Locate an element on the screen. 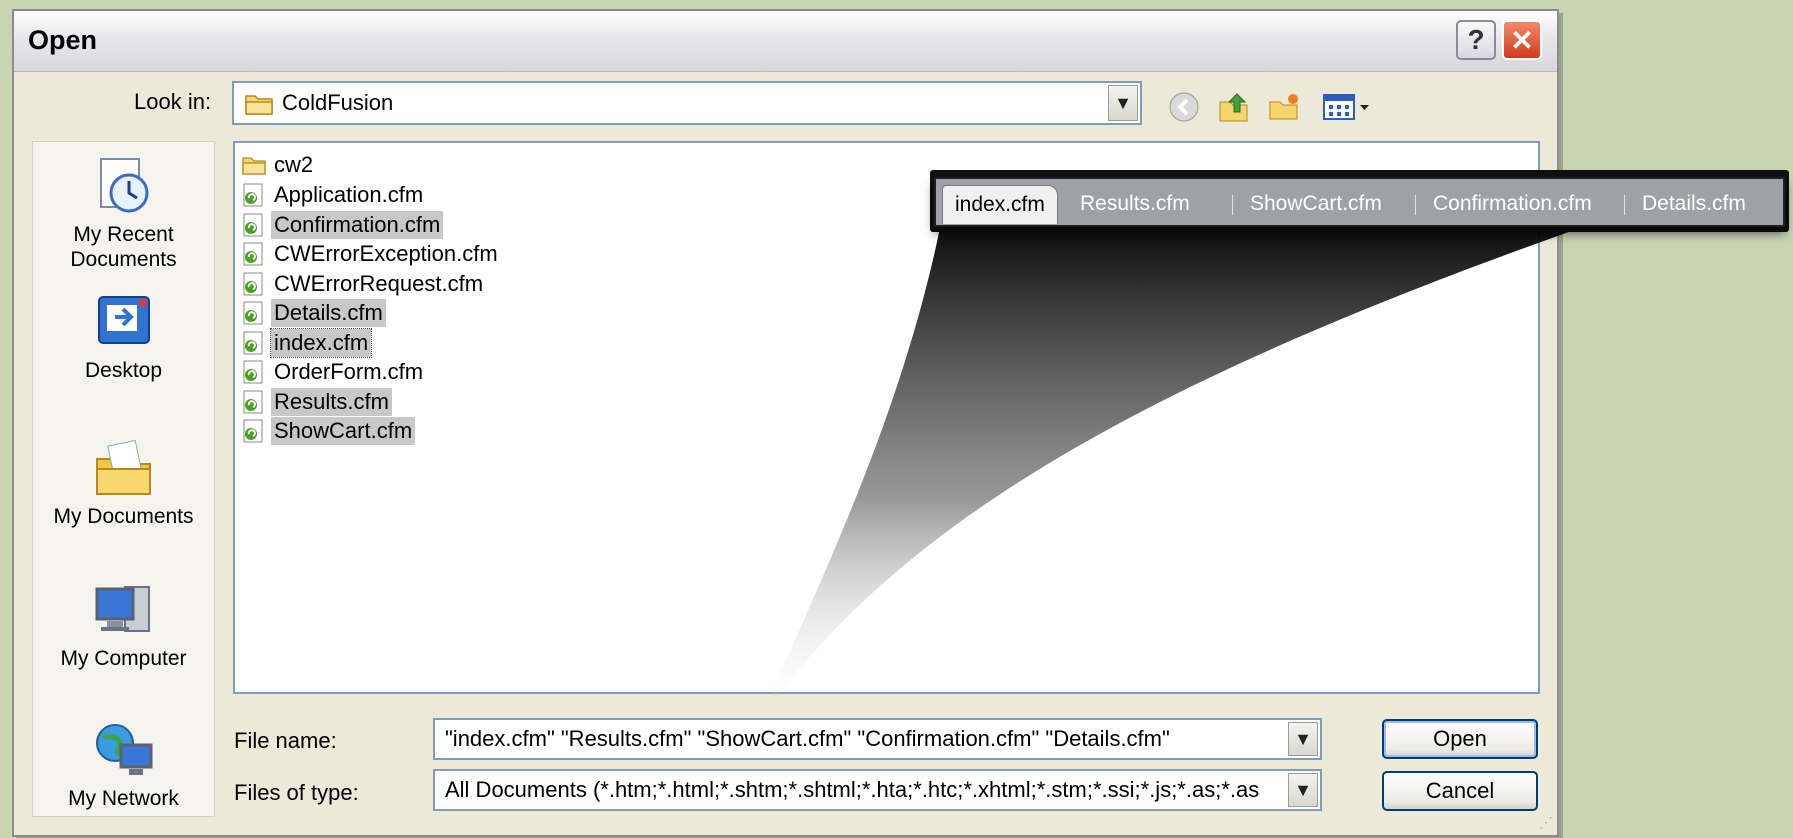  place-label: My Network is located at coordinates (123, 798).